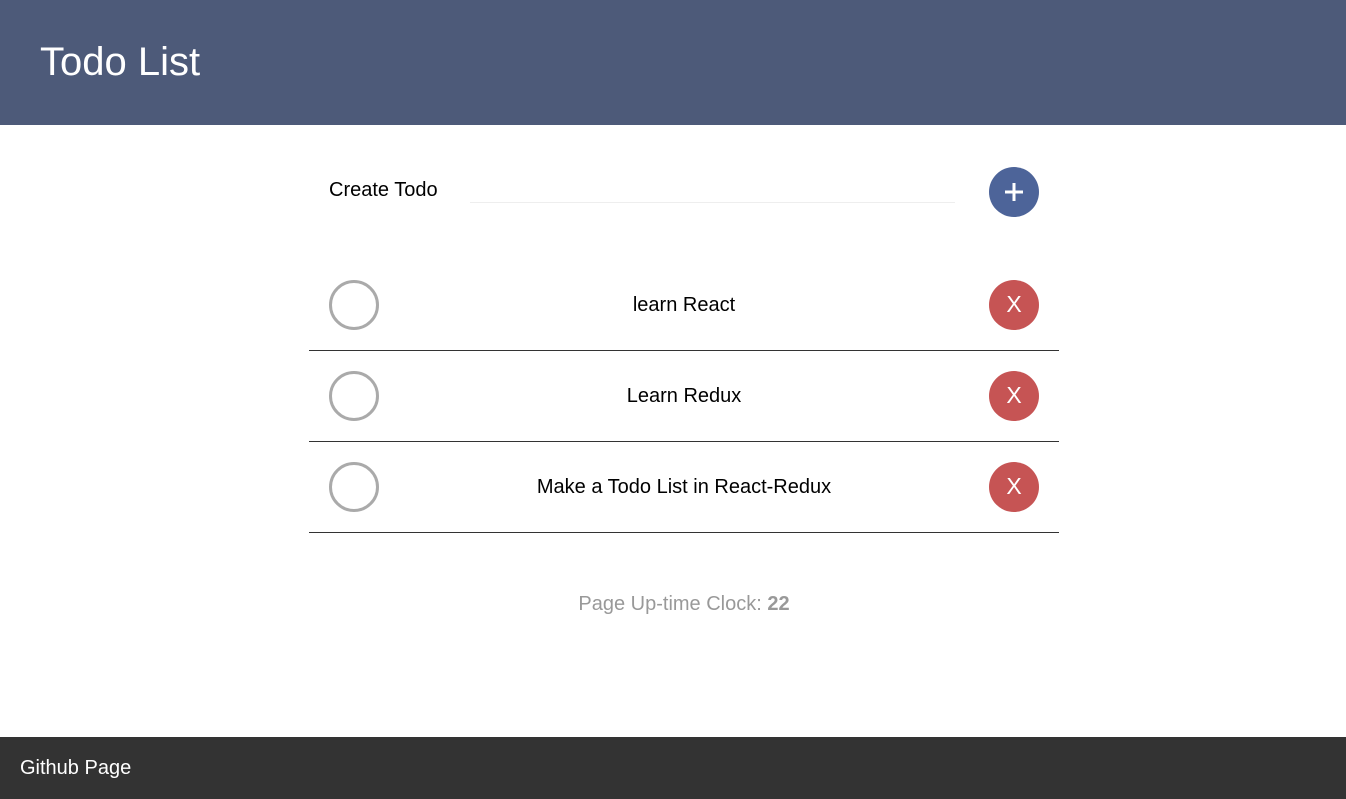 The image size is (1346, 799). I want to click on uptime-clock-value: 22, so click(778, 604).